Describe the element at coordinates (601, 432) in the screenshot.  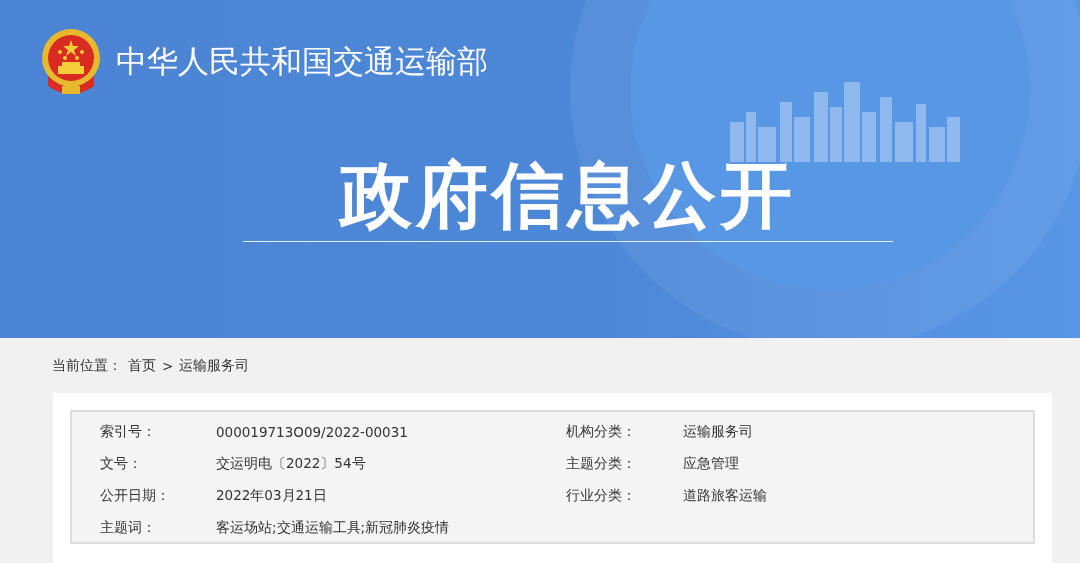
I see `field-label: 机构分类：` at that location.